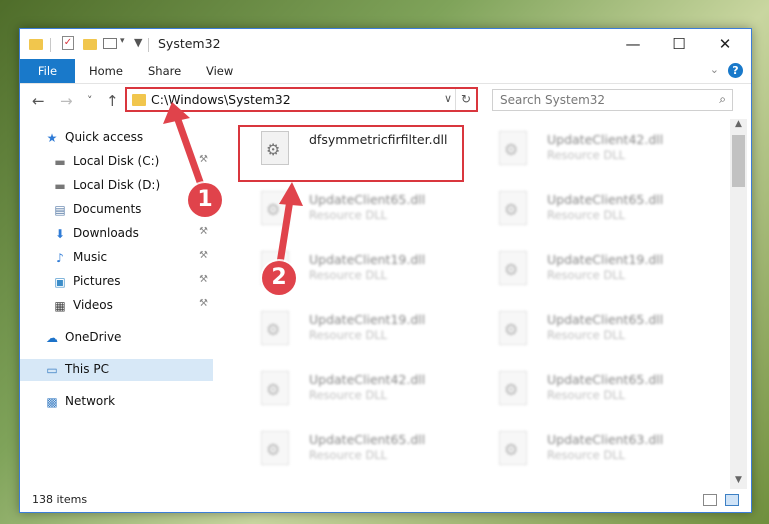 The width and height of the screenshot is (769, 524). Describe the element at coordinates (605, 139) in the screenshot. I see `file-name: UpdateClient42.dll` at that location.